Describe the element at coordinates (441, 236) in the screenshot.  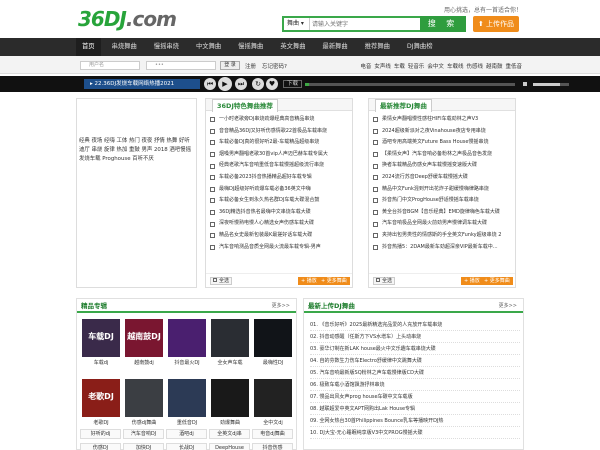
I see `song-title: 夹持出包男类性的情感斯的手全英文Funky超级串烧 2` at that location.